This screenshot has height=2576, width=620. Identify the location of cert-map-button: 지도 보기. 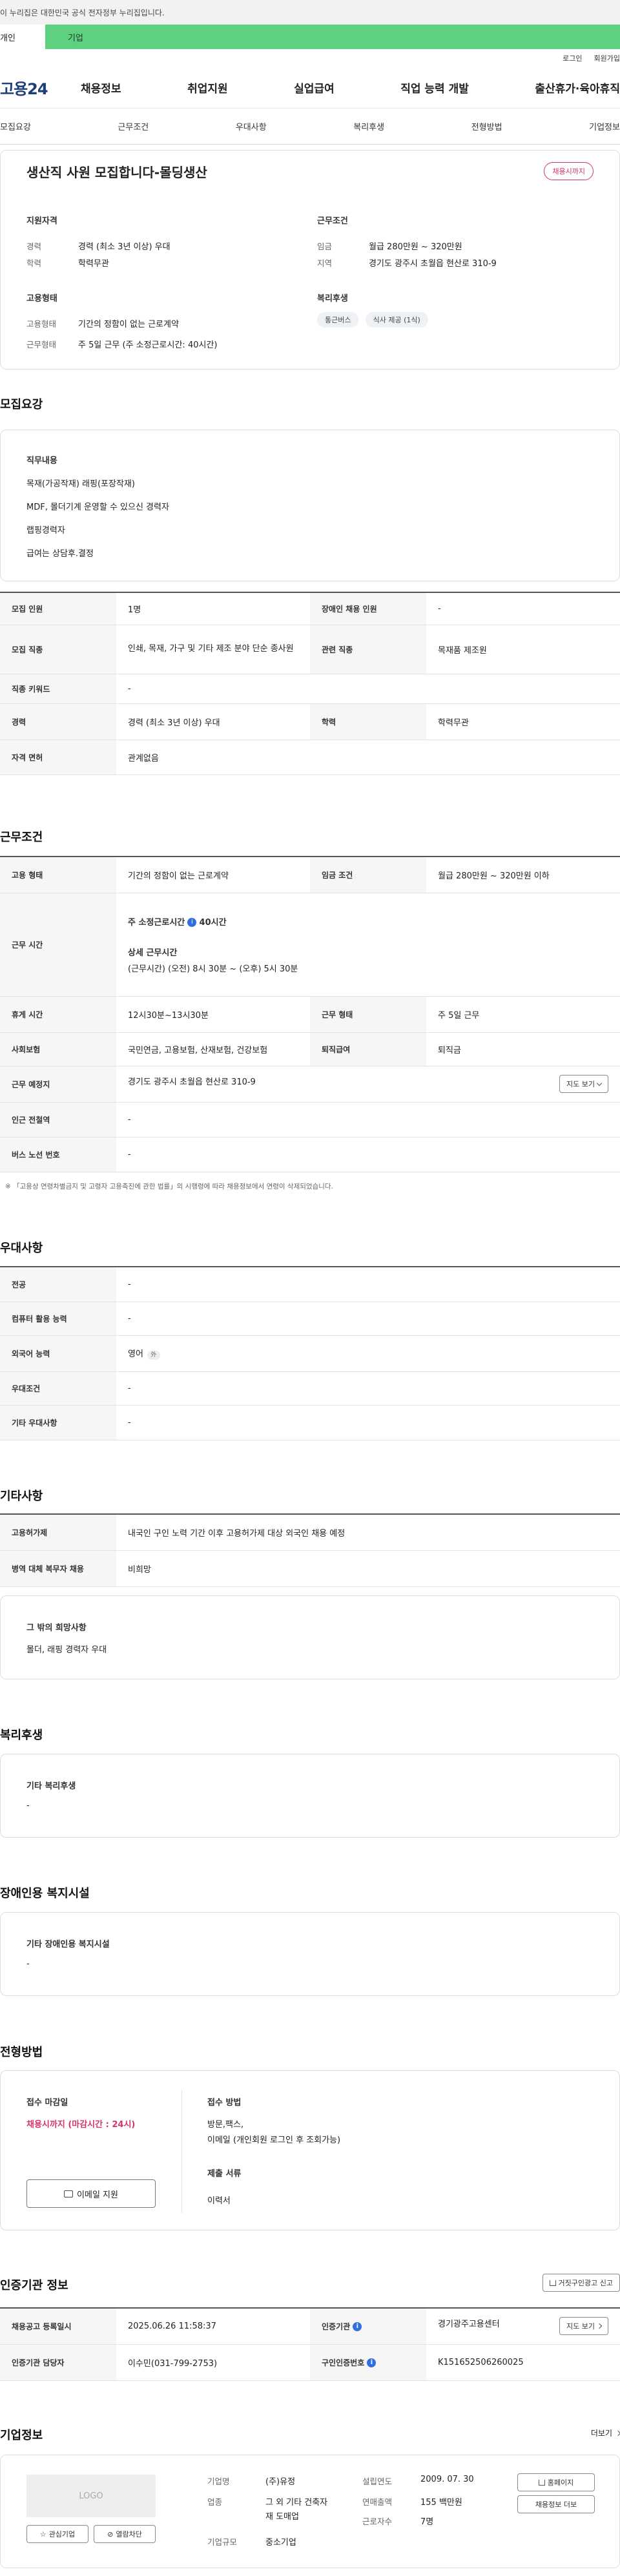
(583, 2326).